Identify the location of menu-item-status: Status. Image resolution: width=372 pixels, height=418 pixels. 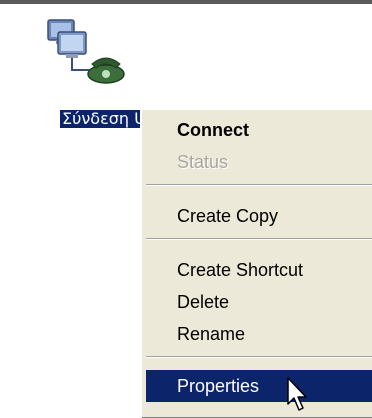
(203, 162).